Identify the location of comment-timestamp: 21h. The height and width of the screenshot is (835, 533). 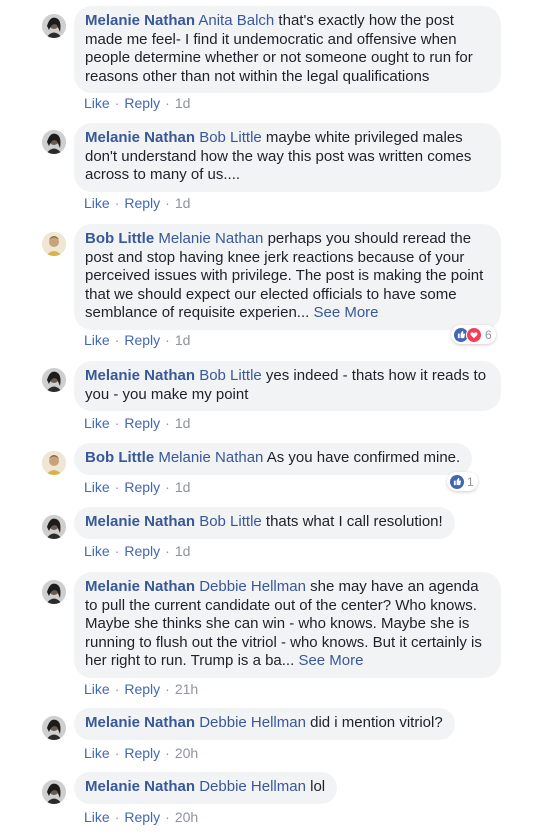
(186, 689).